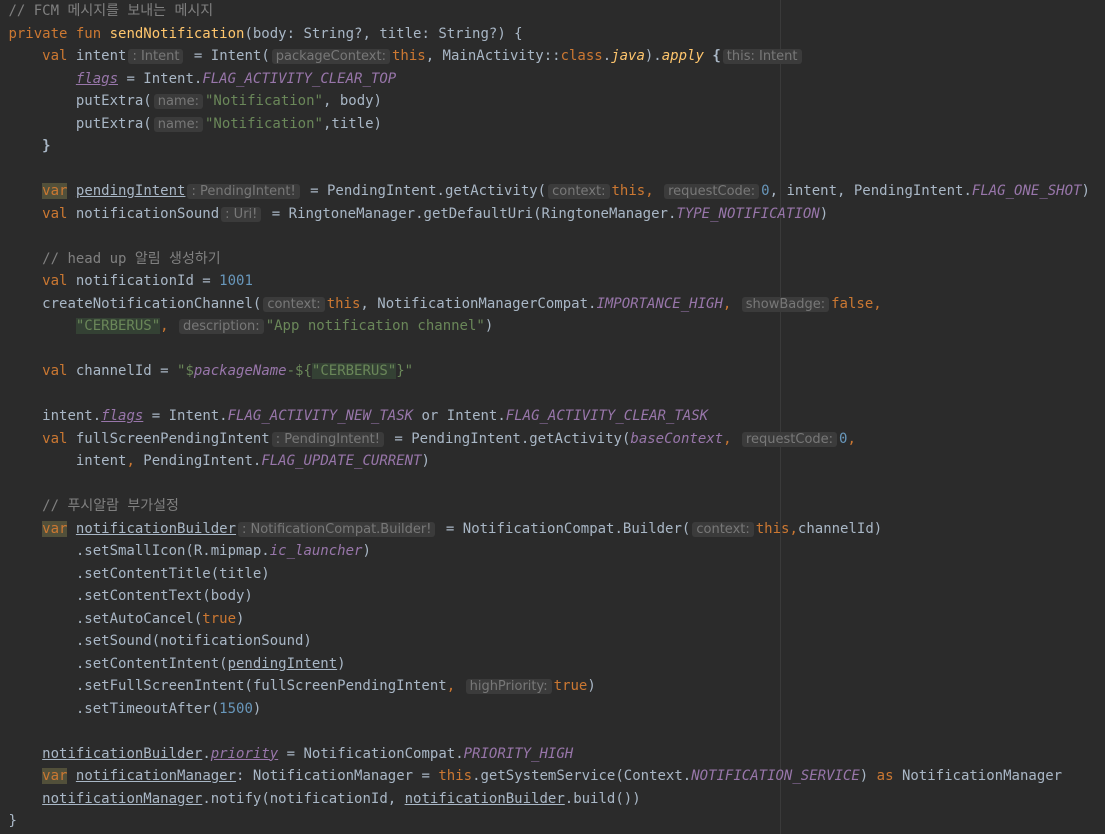 The image size is (1105, 834). What do you see at coordinates (185, 371) in the screenshot?
I see `code-token: "$` at bounding box center [185, 371].